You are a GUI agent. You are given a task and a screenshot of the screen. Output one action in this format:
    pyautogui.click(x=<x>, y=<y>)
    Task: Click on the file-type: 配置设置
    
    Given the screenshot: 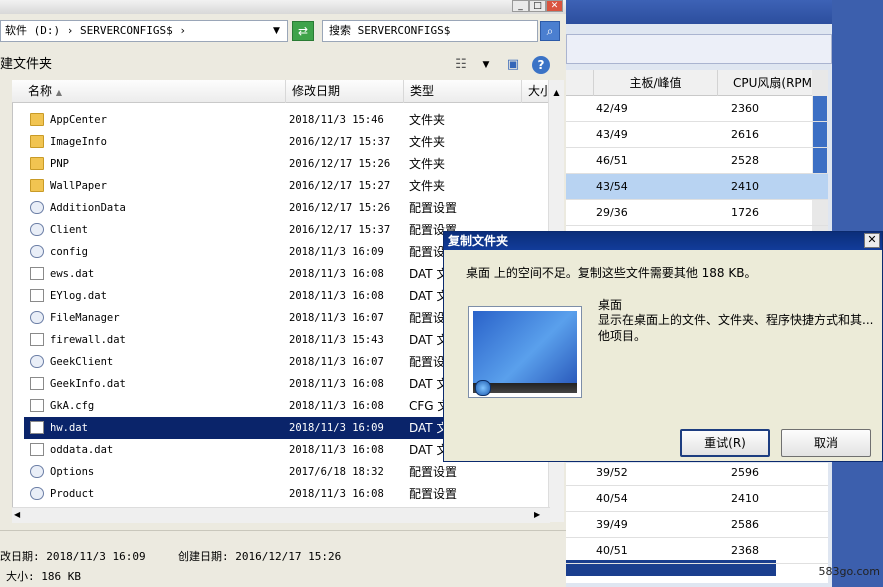 What is the action you would take?
    pyautogui.click(x=433, y=208)
    